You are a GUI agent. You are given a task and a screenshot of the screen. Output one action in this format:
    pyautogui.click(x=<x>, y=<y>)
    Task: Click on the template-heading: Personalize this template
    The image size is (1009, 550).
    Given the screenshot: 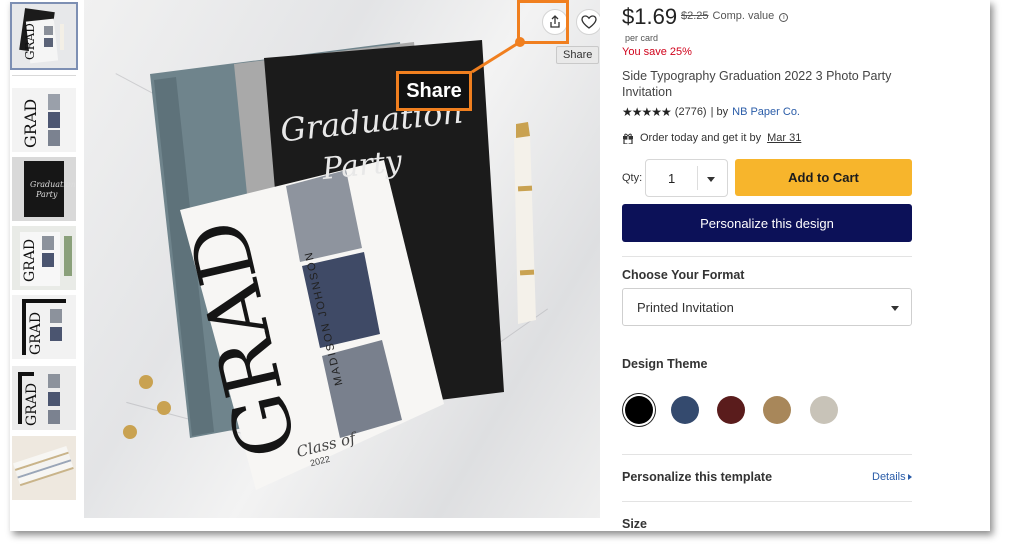 What is the action you would take?
    pyautogui.click(x=697, y=477)
    